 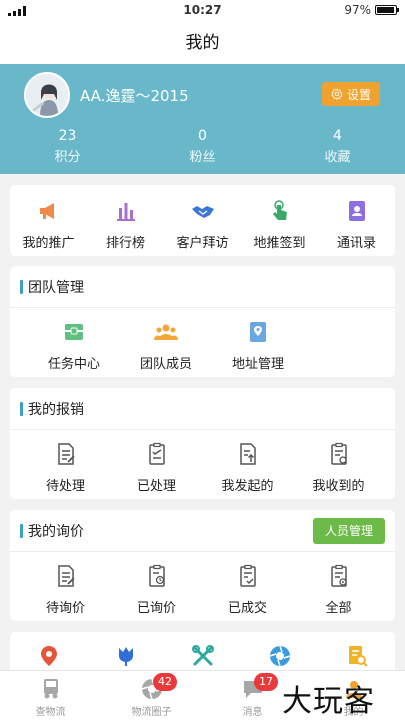 I want to click on reimburse-received: 我收到的, so click(x=338, y=468).